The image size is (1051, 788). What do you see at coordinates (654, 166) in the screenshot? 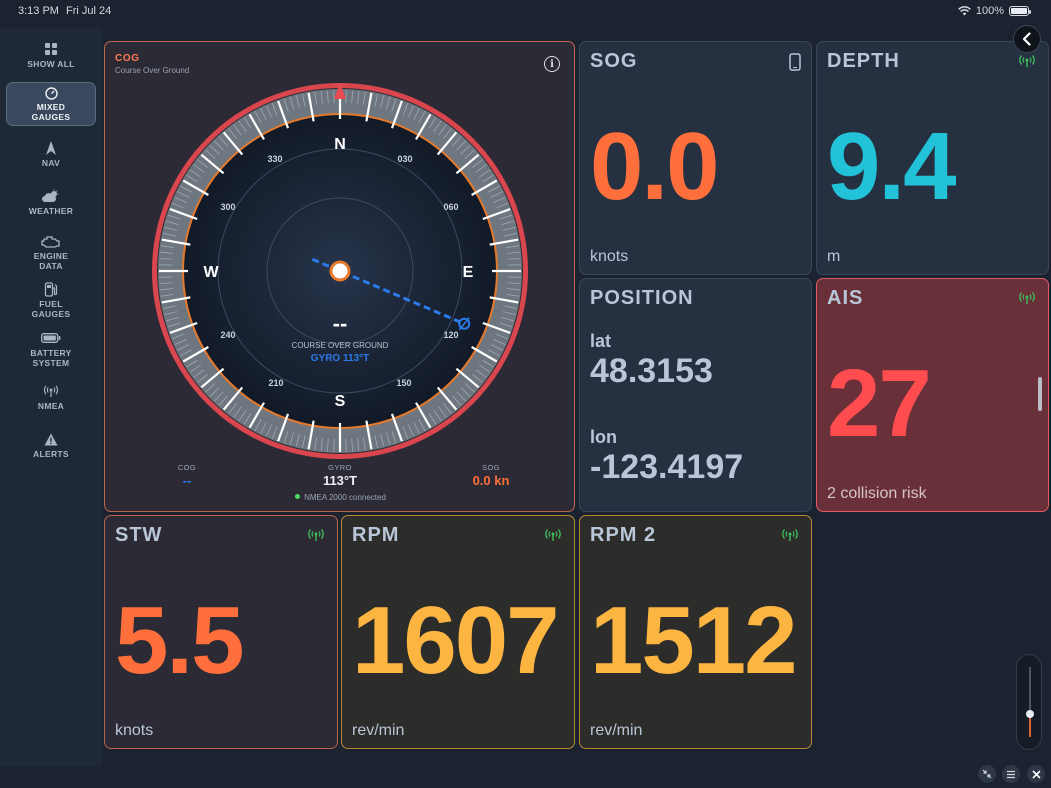
I see `sog-value: 0.0` at bounding box center [654, 166].